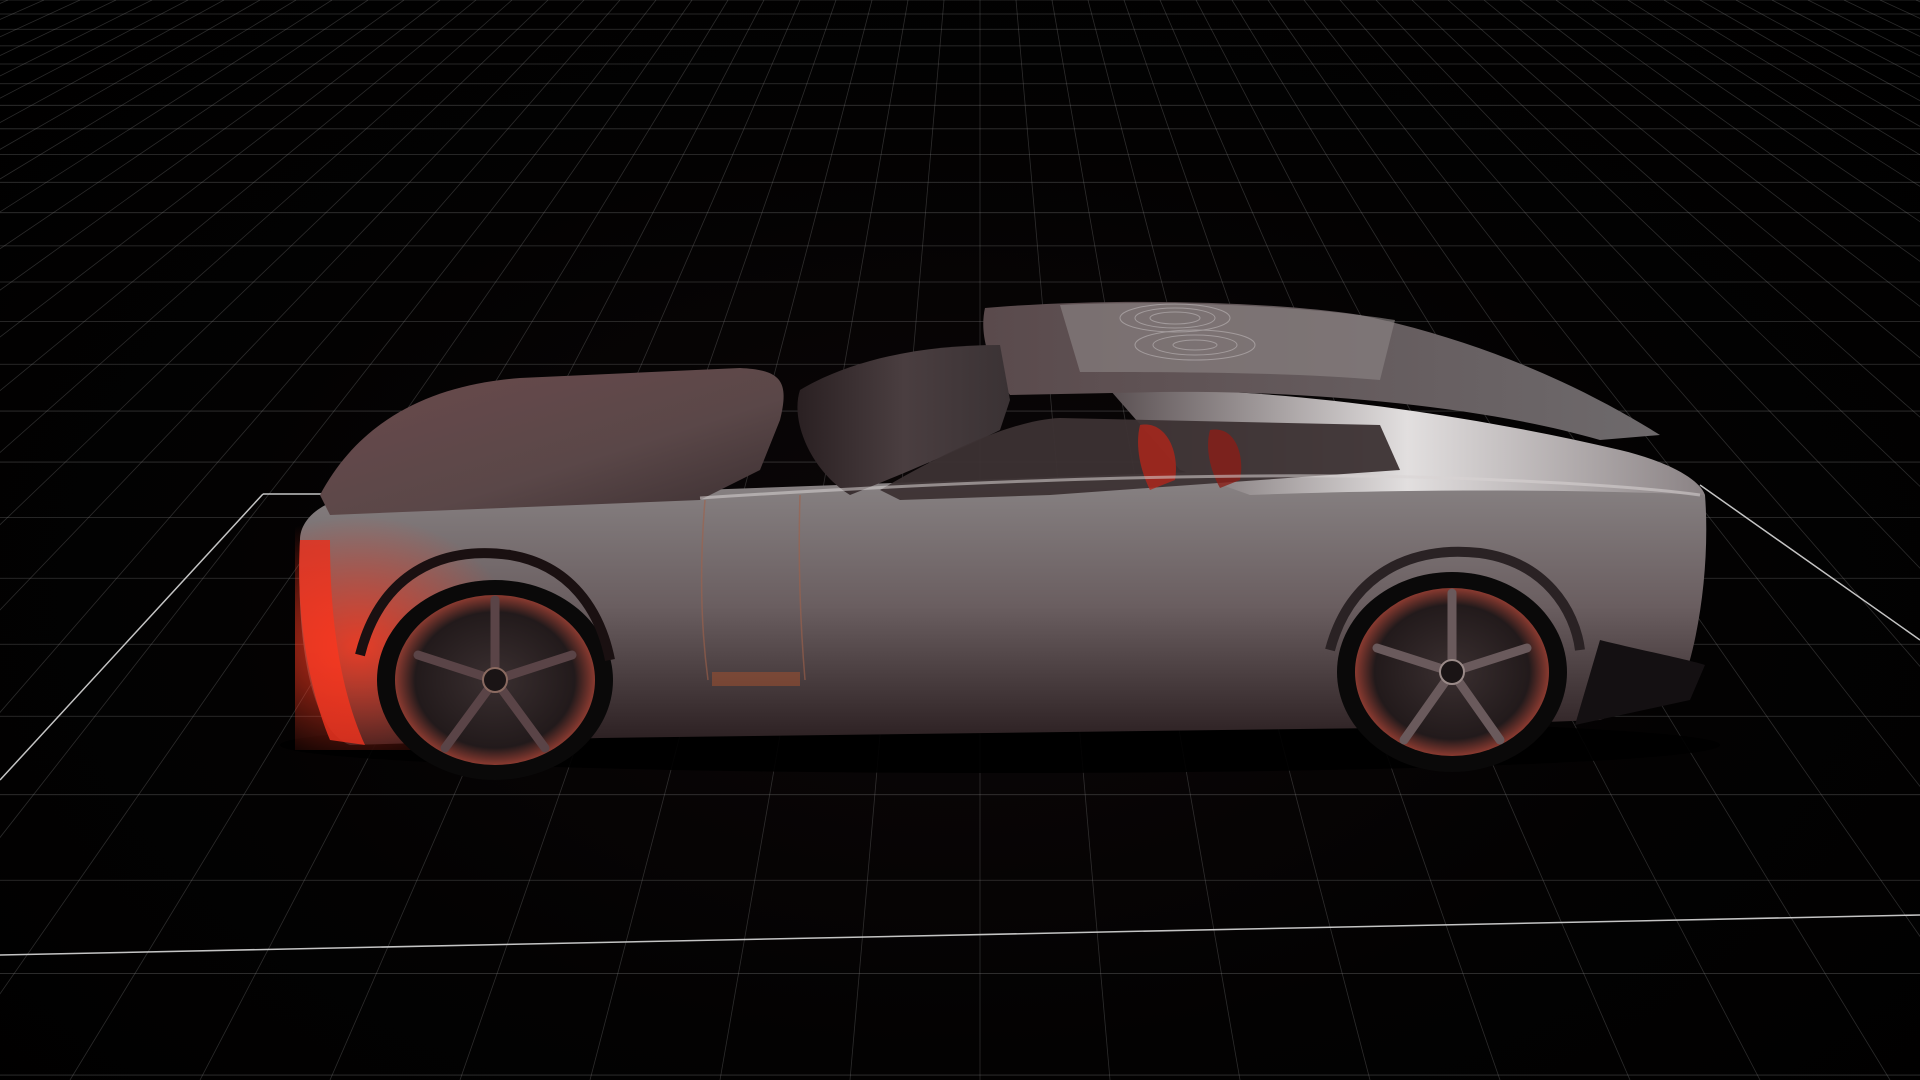 The image size is (1920, 1080). I want to click on side-badge, so click(756, 679).